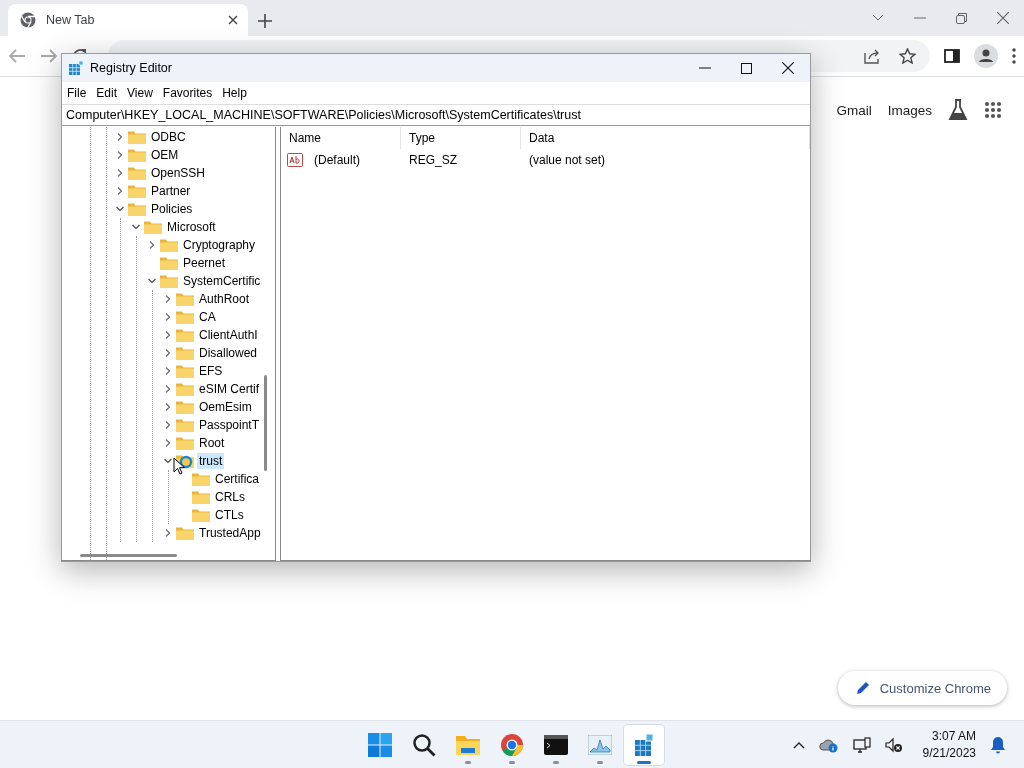 This screenshot has height=768, width=1024. I want to click on window-title: Registry Editor, so click(131, 68).